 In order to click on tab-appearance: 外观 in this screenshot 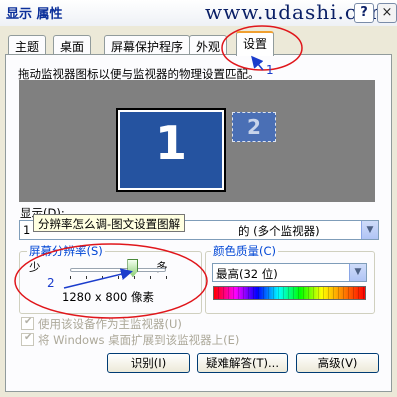, I will do `click(208, 45)`.